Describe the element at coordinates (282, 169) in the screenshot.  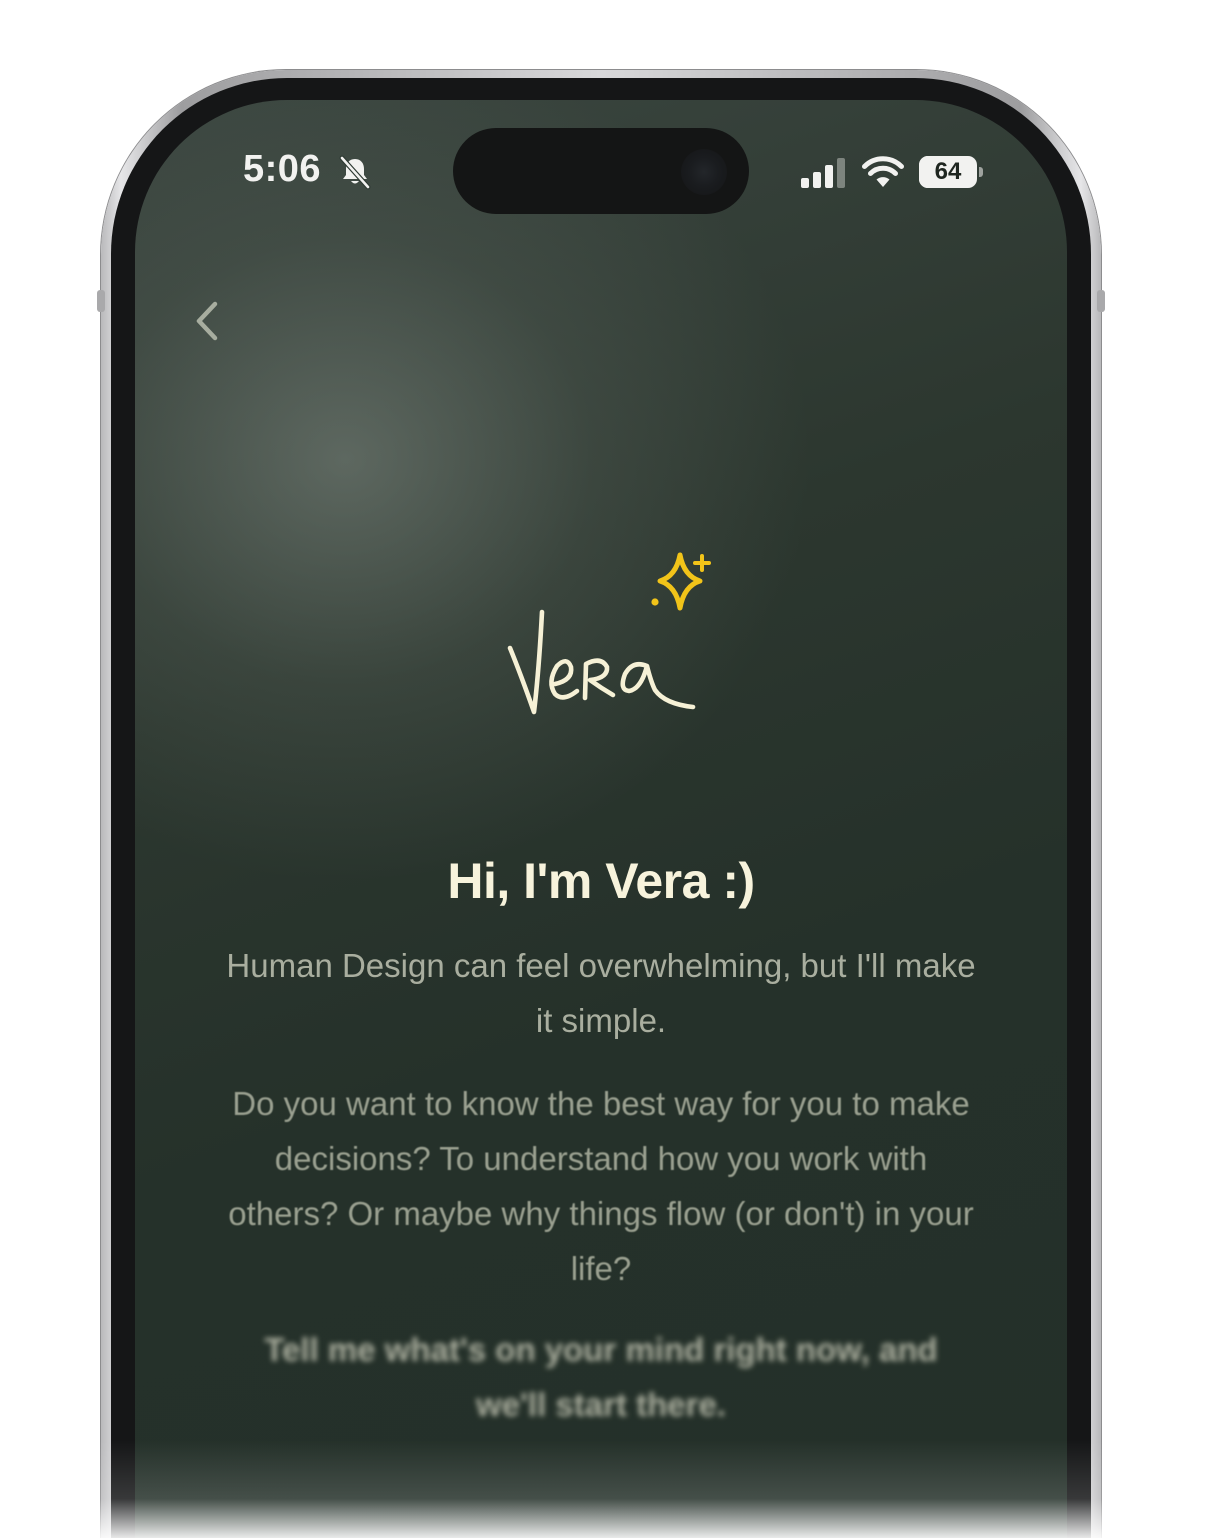
I see `status-time: 5:06` at that location.